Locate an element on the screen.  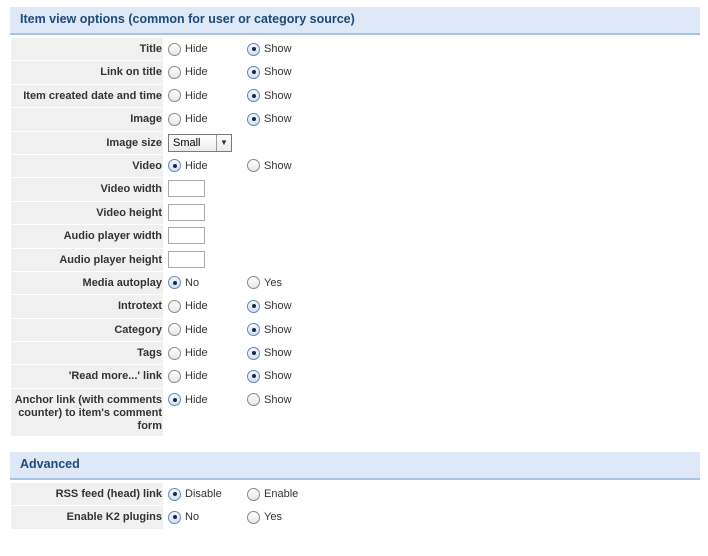
setting-row-image: Image Hide Show is located at coordinates (356, 119).